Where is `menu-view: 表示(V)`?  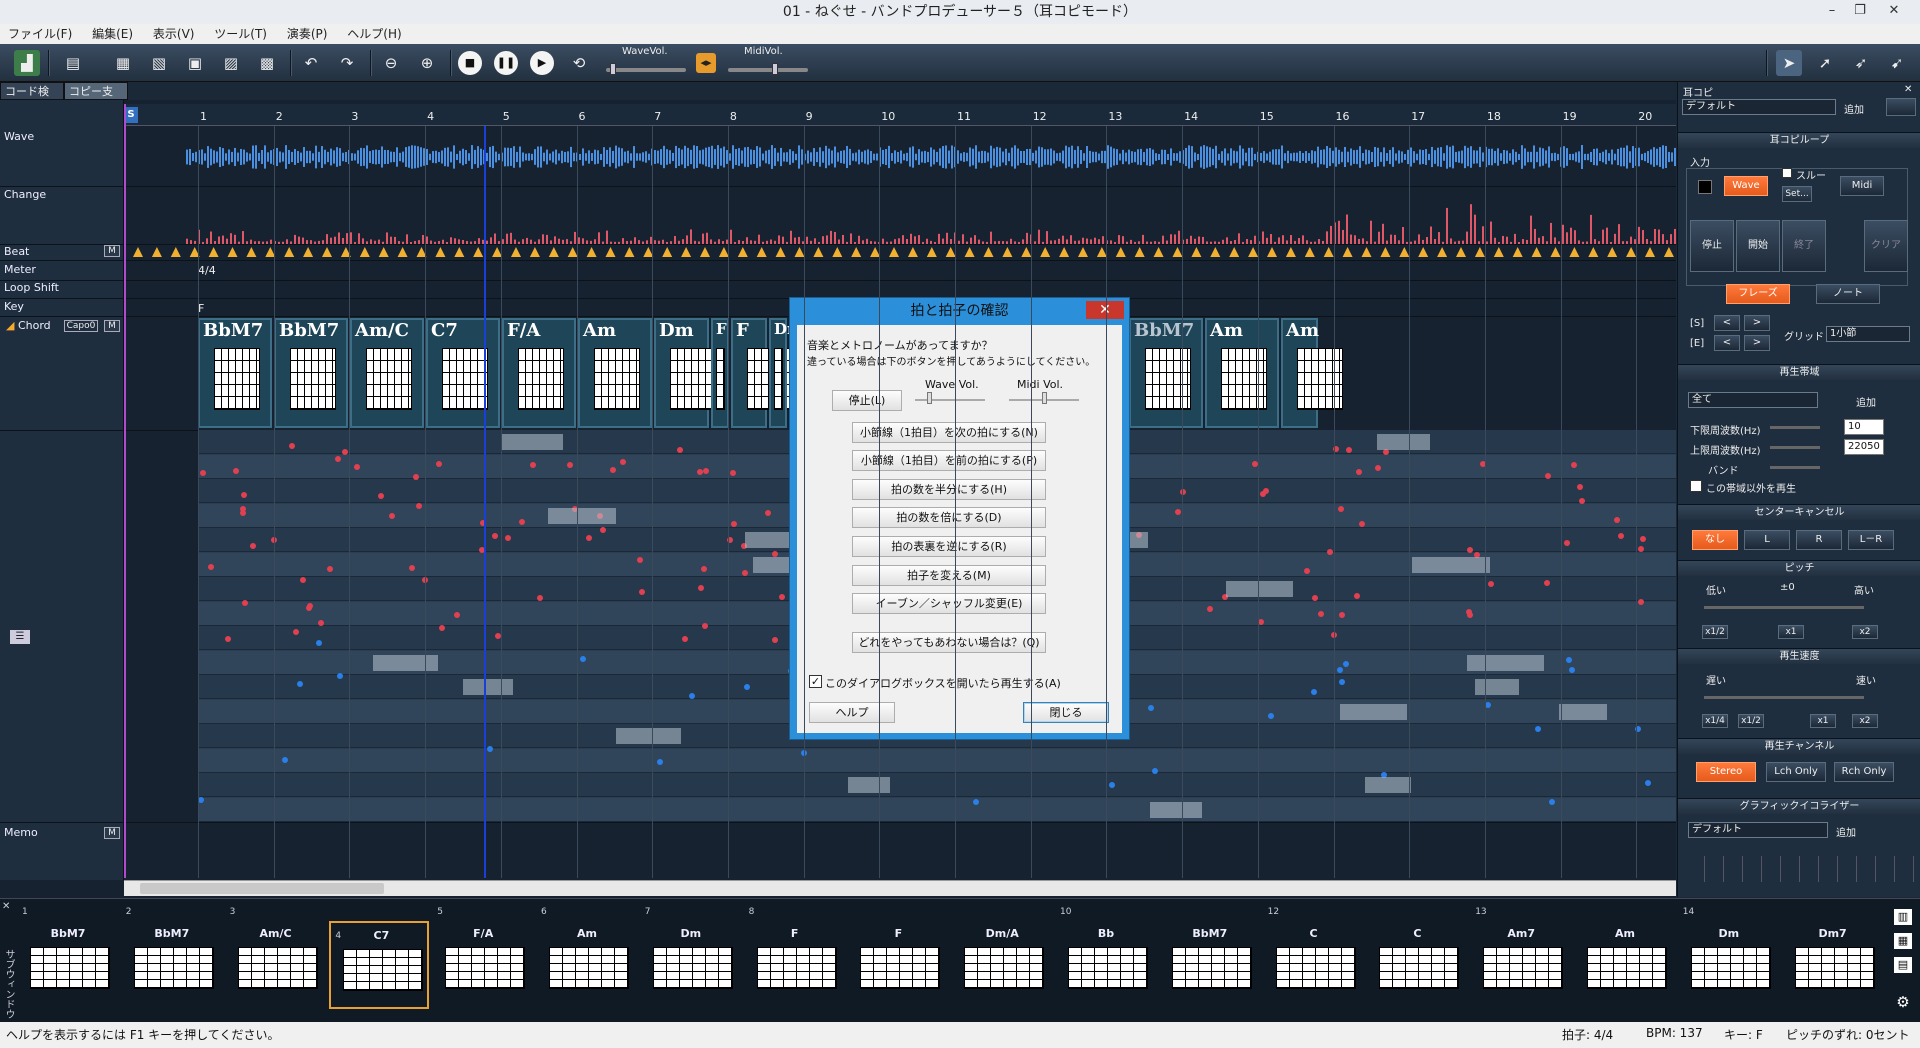 menu-view: 表示(V) is located at coordinates (174, 34).